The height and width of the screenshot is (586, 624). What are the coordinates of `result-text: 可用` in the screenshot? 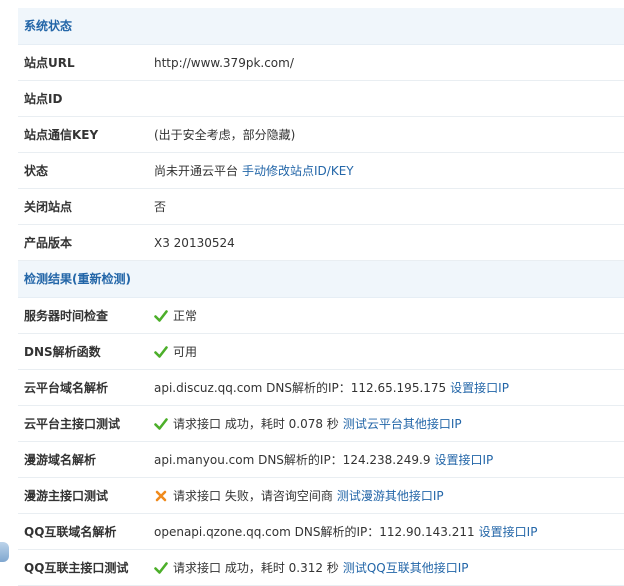 It's located at (185, 352).